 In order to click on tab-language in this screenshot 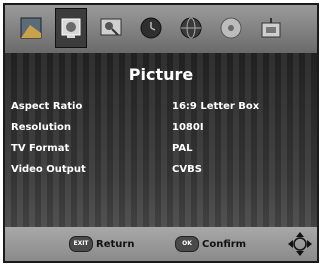, I will do `click(191, 28)`.